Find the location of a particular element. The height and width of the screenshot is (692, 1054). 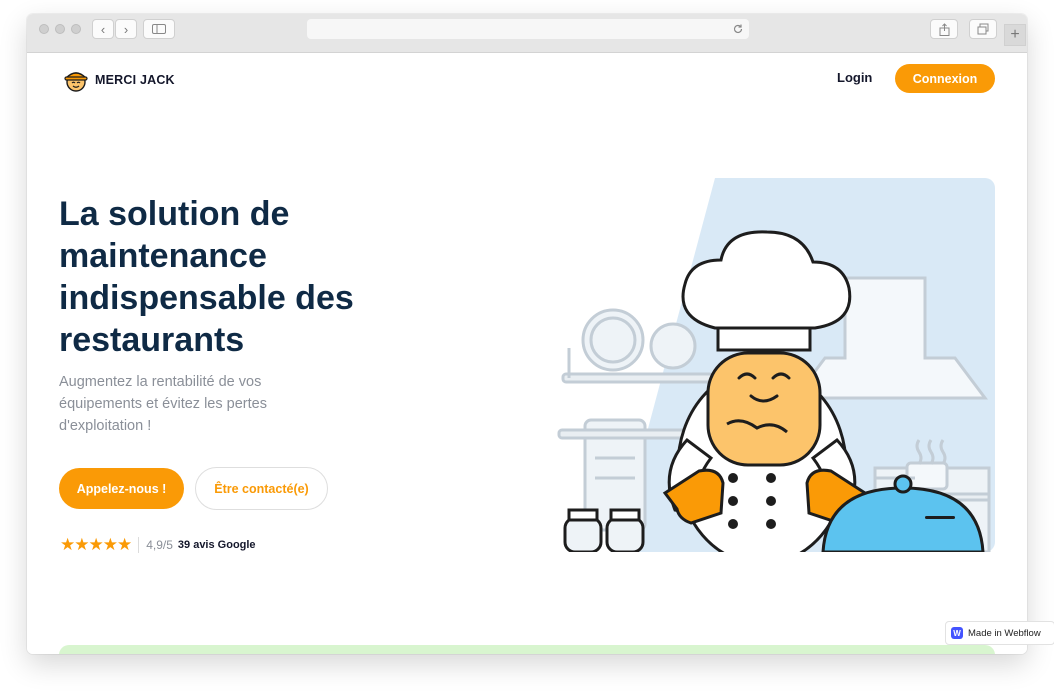

rating-divider is located at coordinates (139, 545).